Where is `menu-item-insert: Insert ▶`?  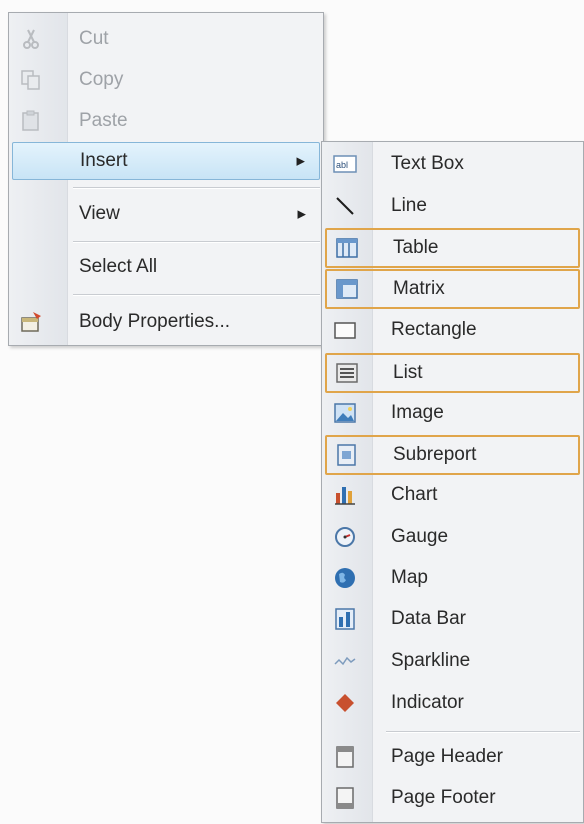 menu-item-insert: Insert ▶ is located at coordinates (166, 161).